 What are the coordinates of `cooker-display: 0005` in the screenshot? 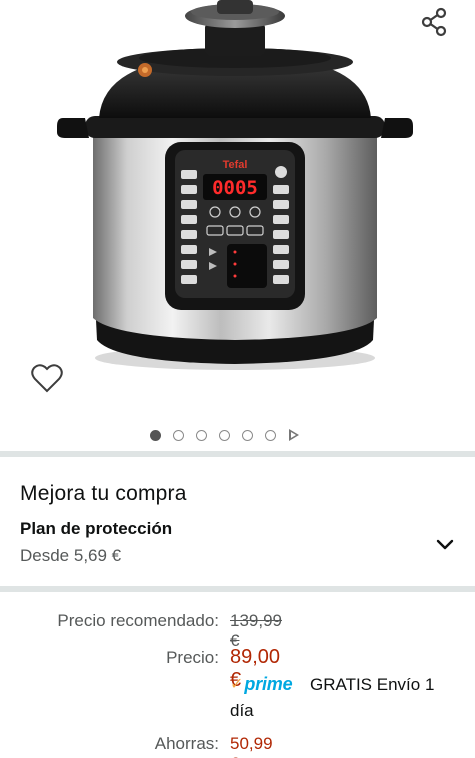 It's located at (235, 188).